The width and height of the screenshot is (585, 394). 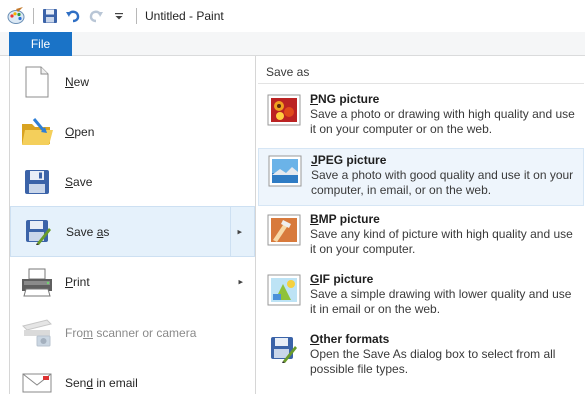 What do you see at coordinates (76, 383) in the screenshot?
I see `label-text: Sen` at bounding box center [76, 383].